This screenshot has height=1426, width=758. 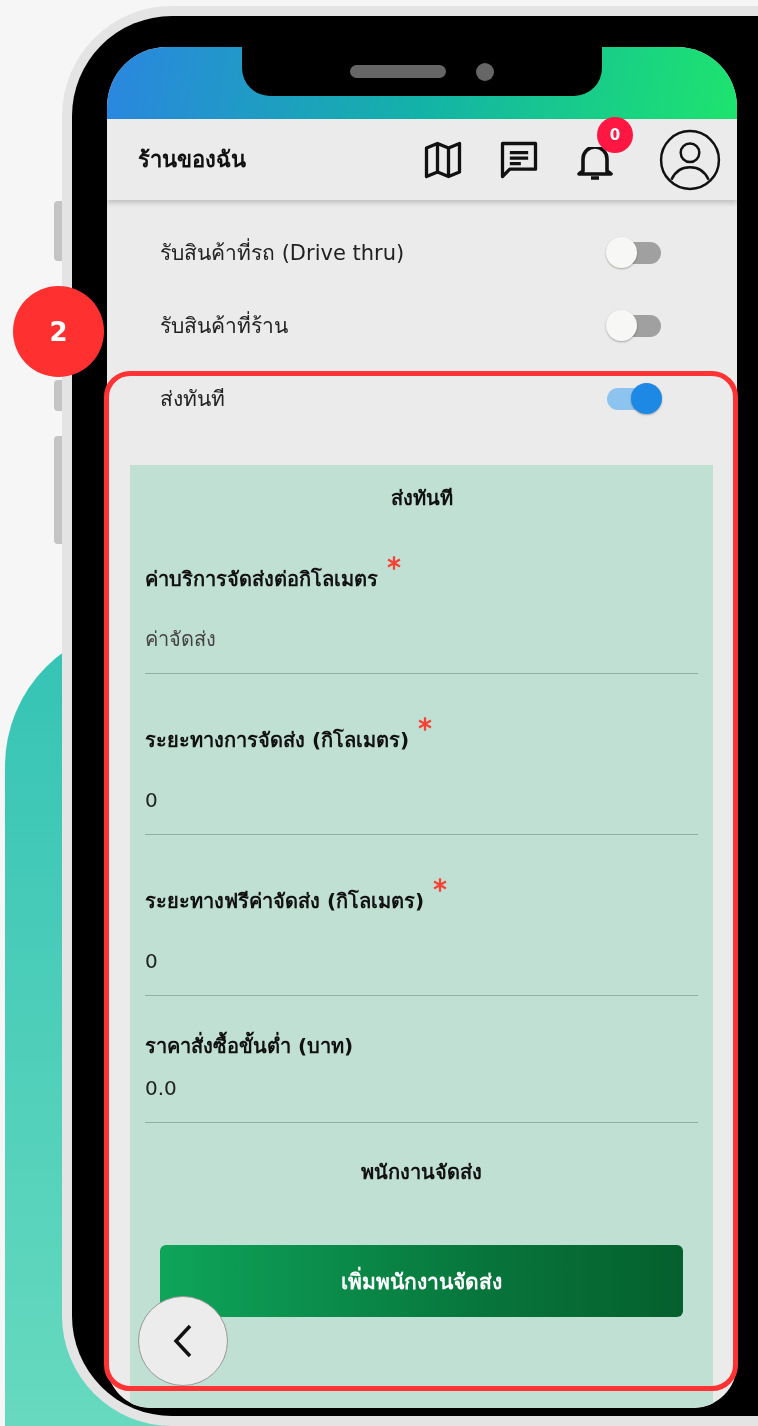 What do you see at coordinates (249, 1046) in the screenshot?
I see `field-label: ราคาสั่งซื้อขั้นต่ำ (บาท)` at bounding box center [249, 1046].